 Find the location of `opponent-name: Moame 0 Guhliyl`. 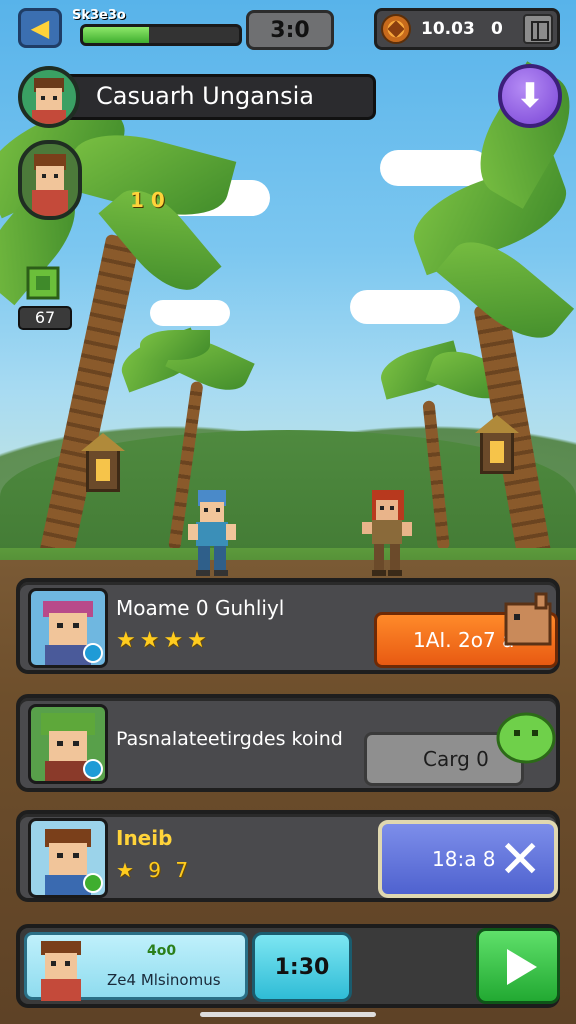

opponent-name: Moame 0 Guhliyl is located at coordinates (200, 608).